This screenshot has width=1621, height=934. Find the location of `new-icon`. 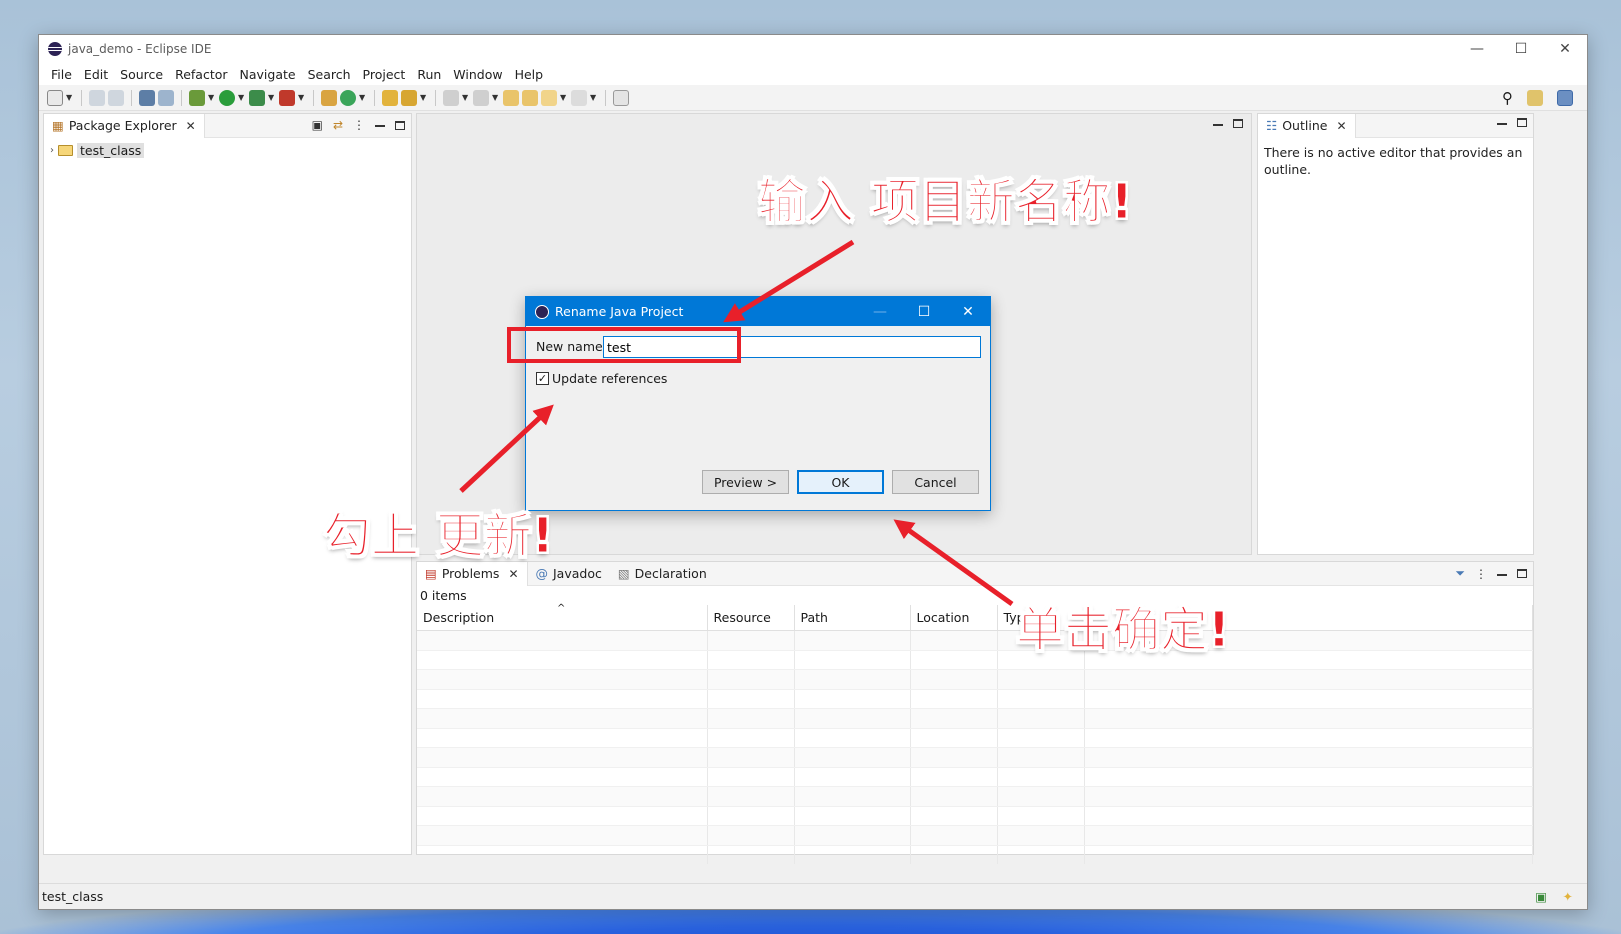

new-icon is located at coordinates (55, 97).